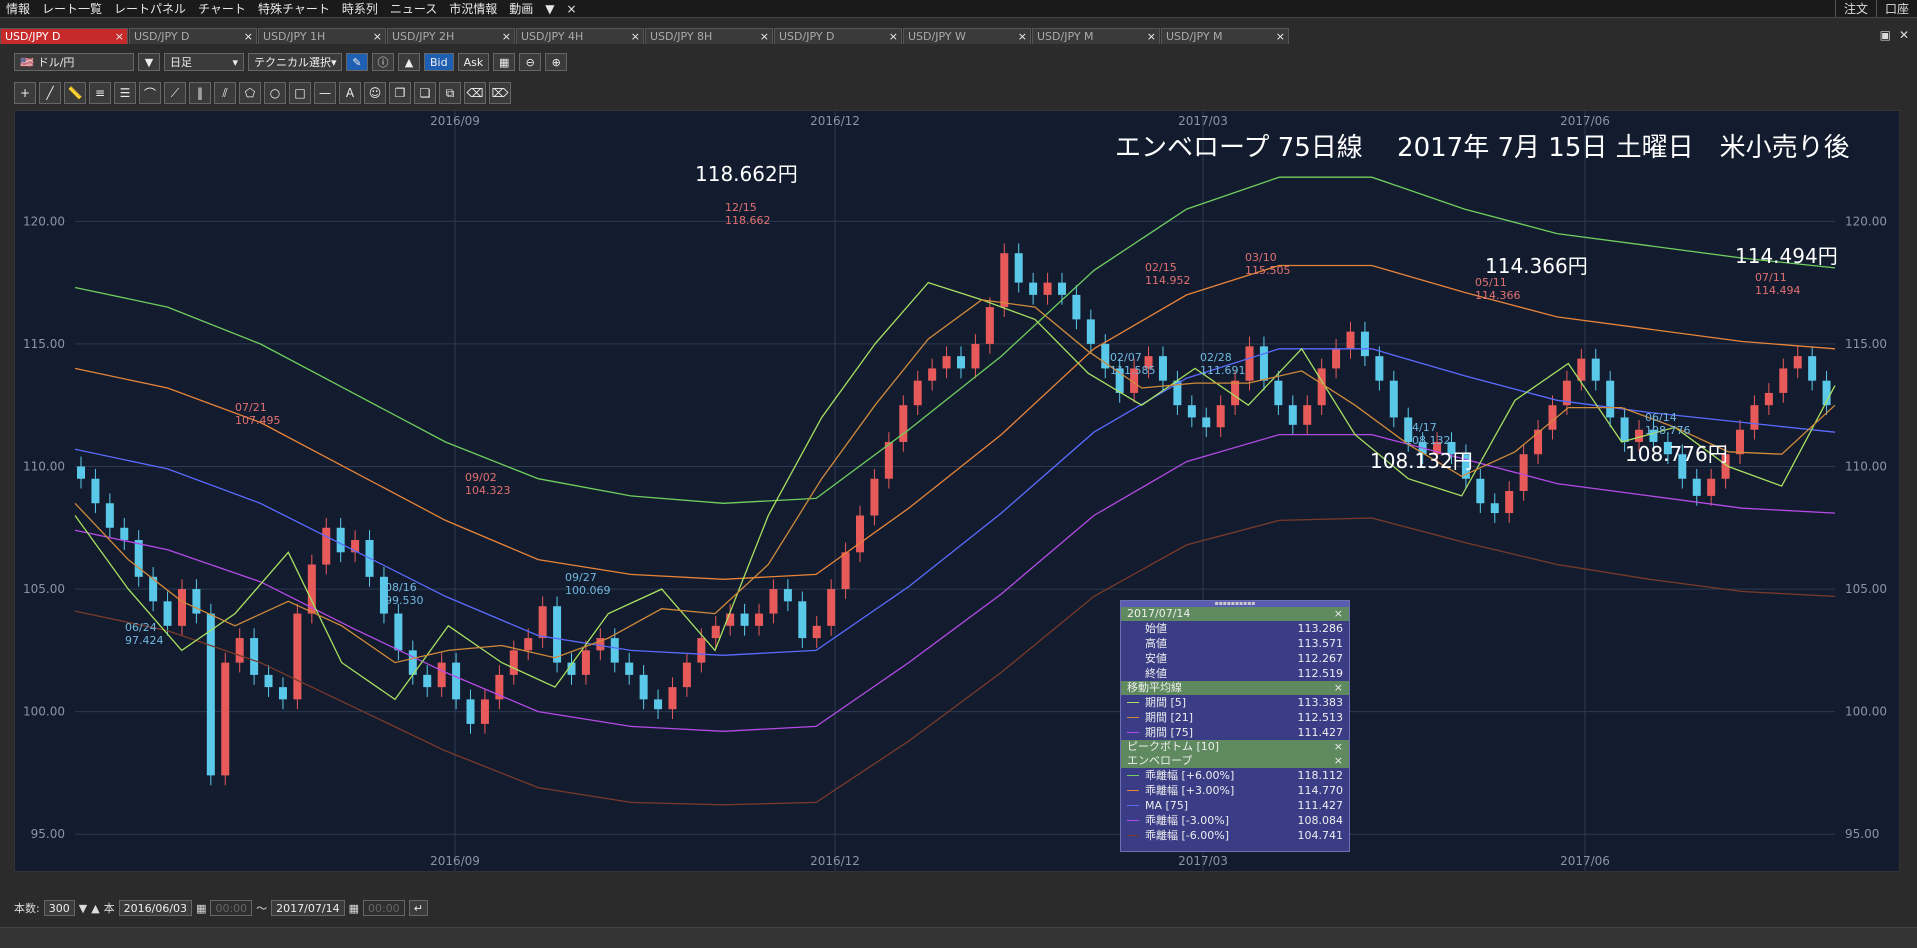  I want to click on horizontal-lines-icon: ≡, so click(100, 93).